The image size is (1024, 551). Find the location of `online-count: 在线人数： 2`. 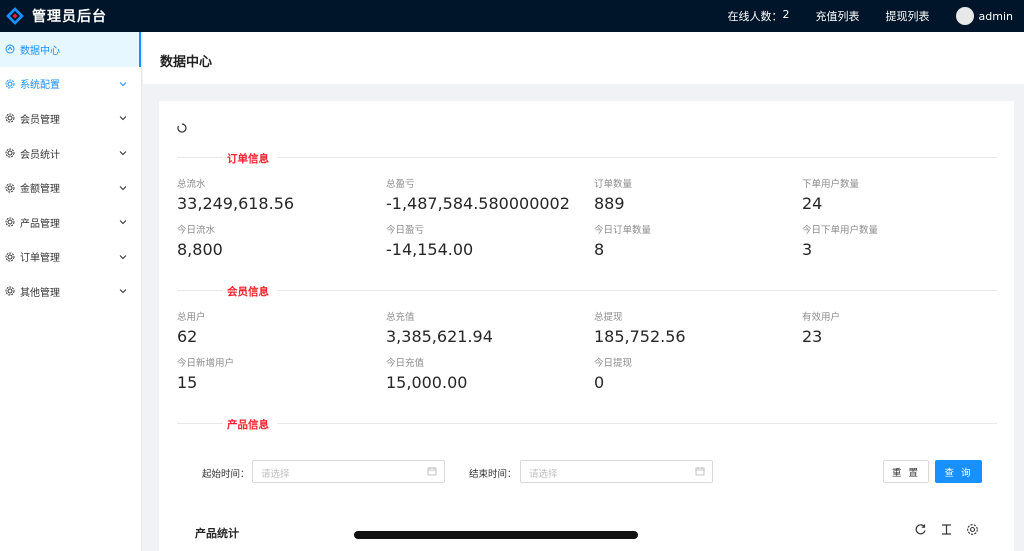

online-count: 在线人数： 2 is located at coordinates (759, 16).